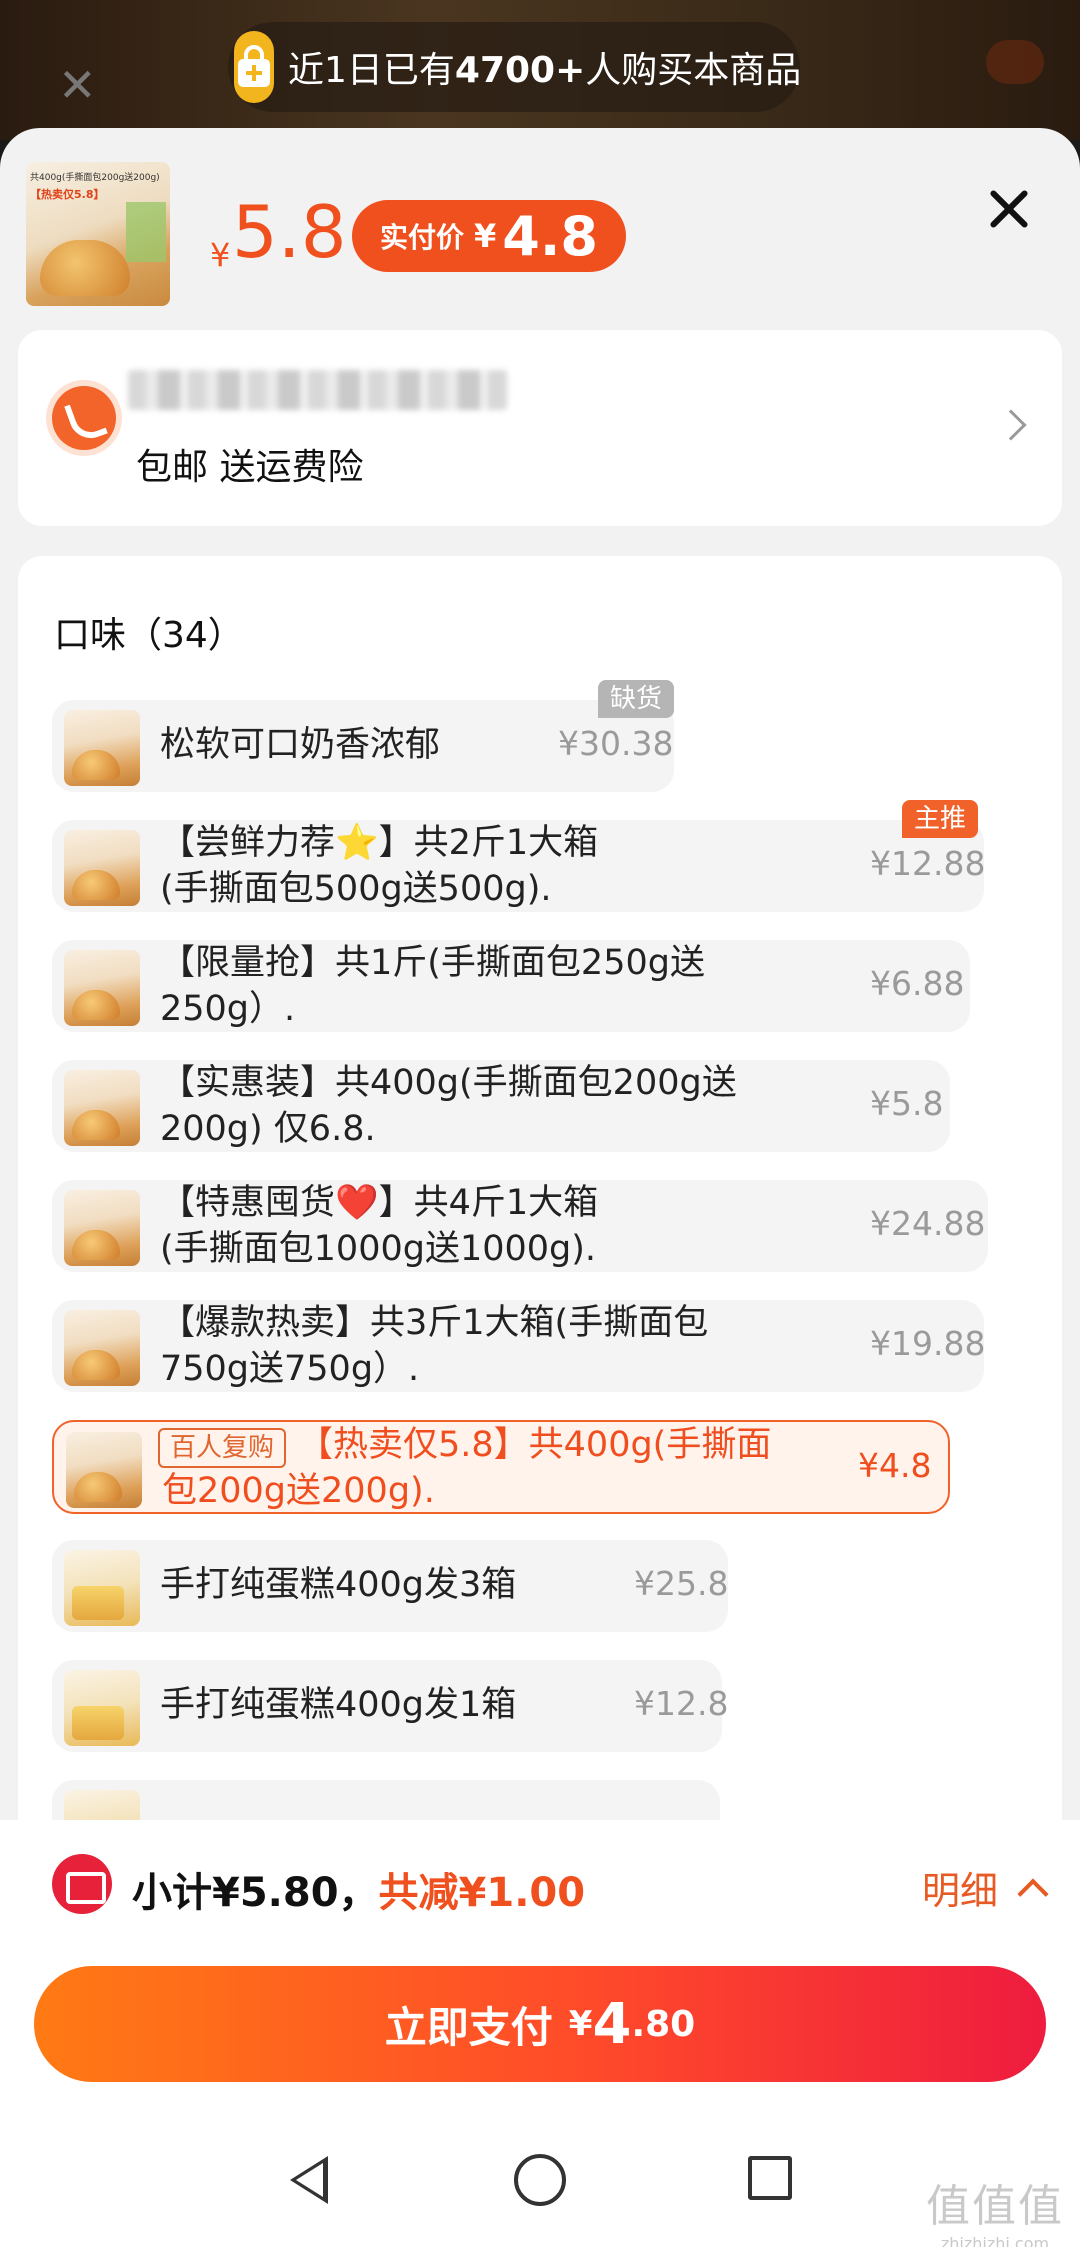 The width and height of the screenshot is (1080, 2247). I want to click on recommended-badge: 主推, so click(940, 819).